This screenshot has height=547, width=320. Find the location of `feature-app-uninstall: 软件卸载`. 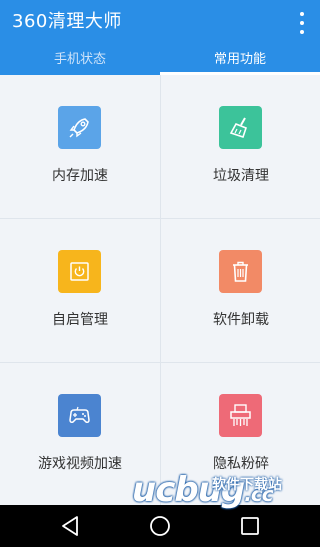

feature-app-uninstall: 软件卸载 is located at coordinates (240, 290).